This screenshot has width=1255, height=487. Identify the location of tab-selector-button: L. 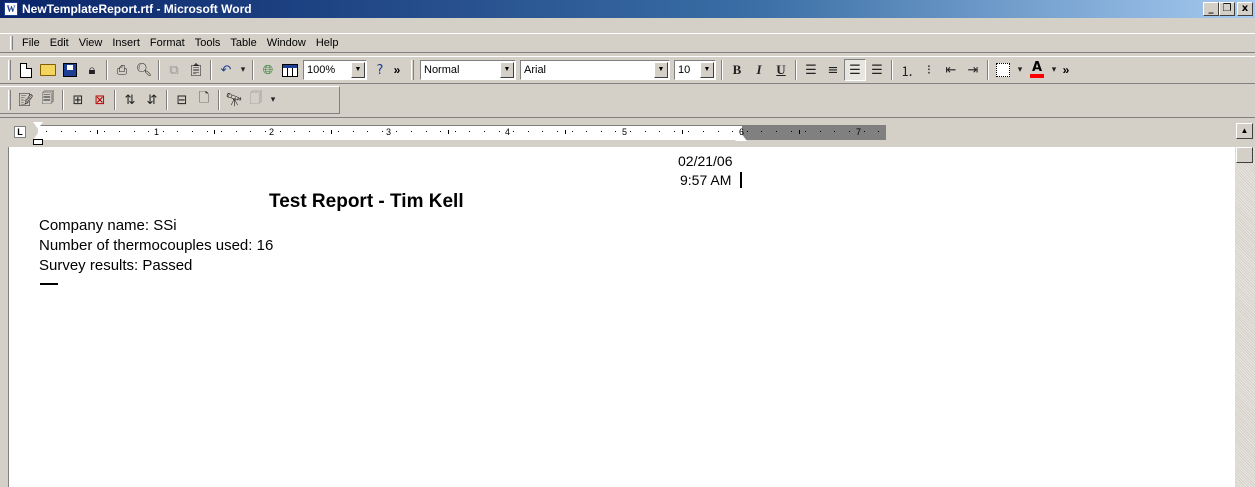
(20, 132).